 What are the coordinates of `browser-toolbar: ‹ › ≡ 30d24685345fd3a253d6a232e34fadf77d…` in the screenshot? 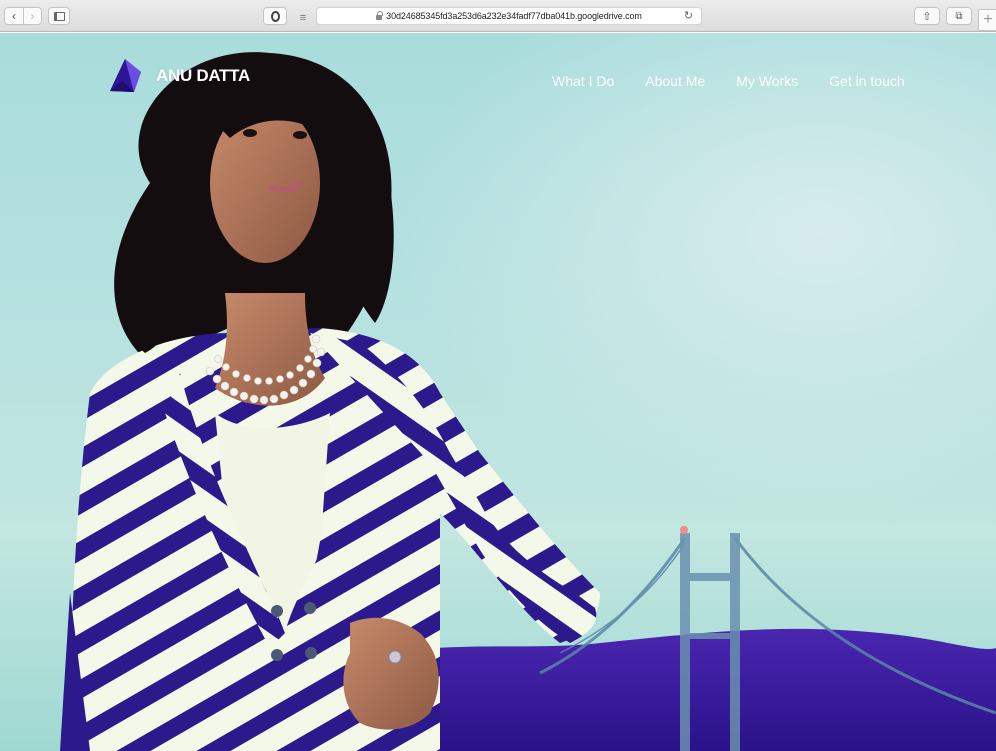 It's located at (498, 16).